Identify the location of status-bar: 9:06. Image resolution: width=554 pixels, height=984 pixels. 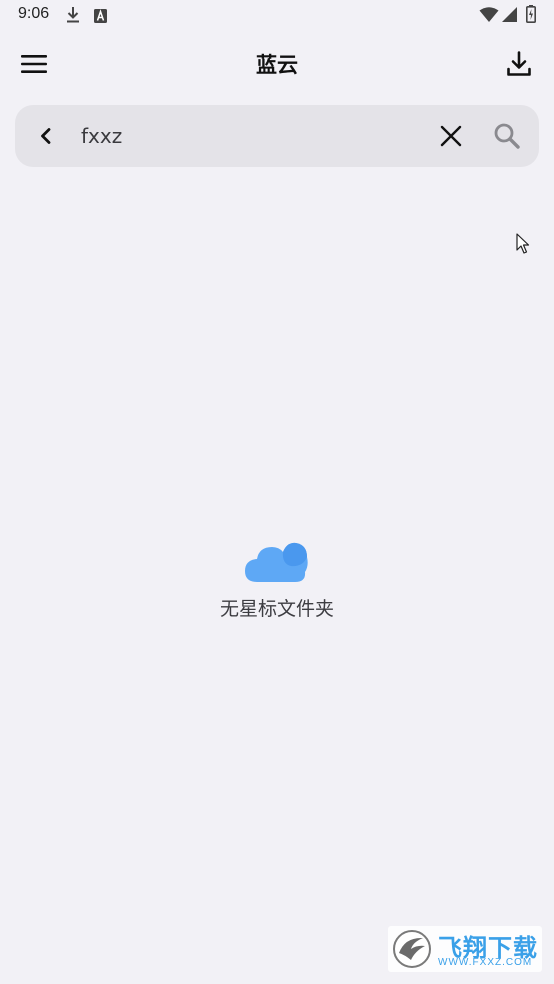
(277, 16).